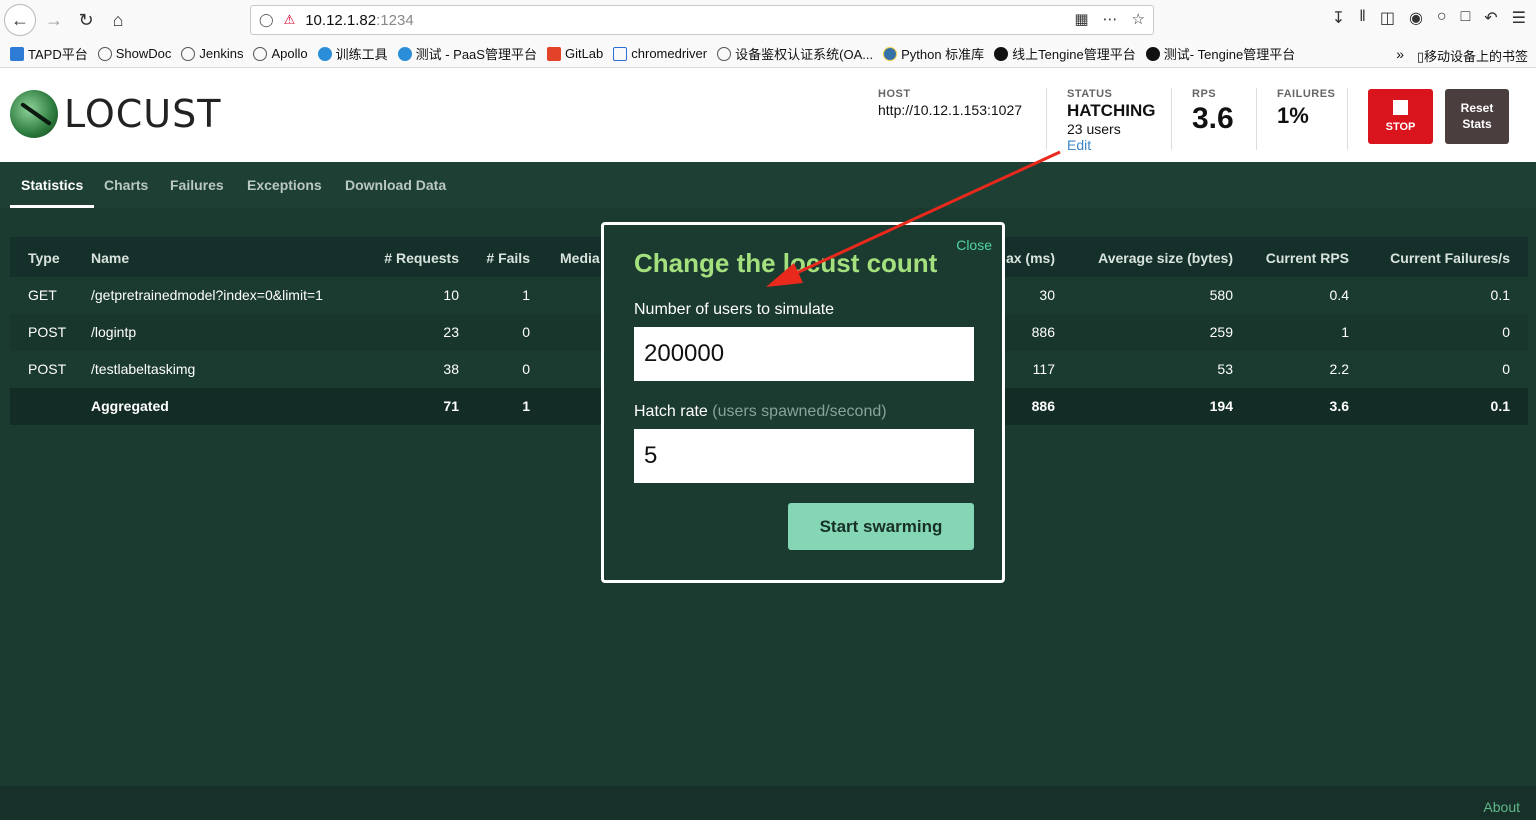  Describe the element at coordinates (1094, 129) in the screenshot. I see `status-users: 23 users` at that location.